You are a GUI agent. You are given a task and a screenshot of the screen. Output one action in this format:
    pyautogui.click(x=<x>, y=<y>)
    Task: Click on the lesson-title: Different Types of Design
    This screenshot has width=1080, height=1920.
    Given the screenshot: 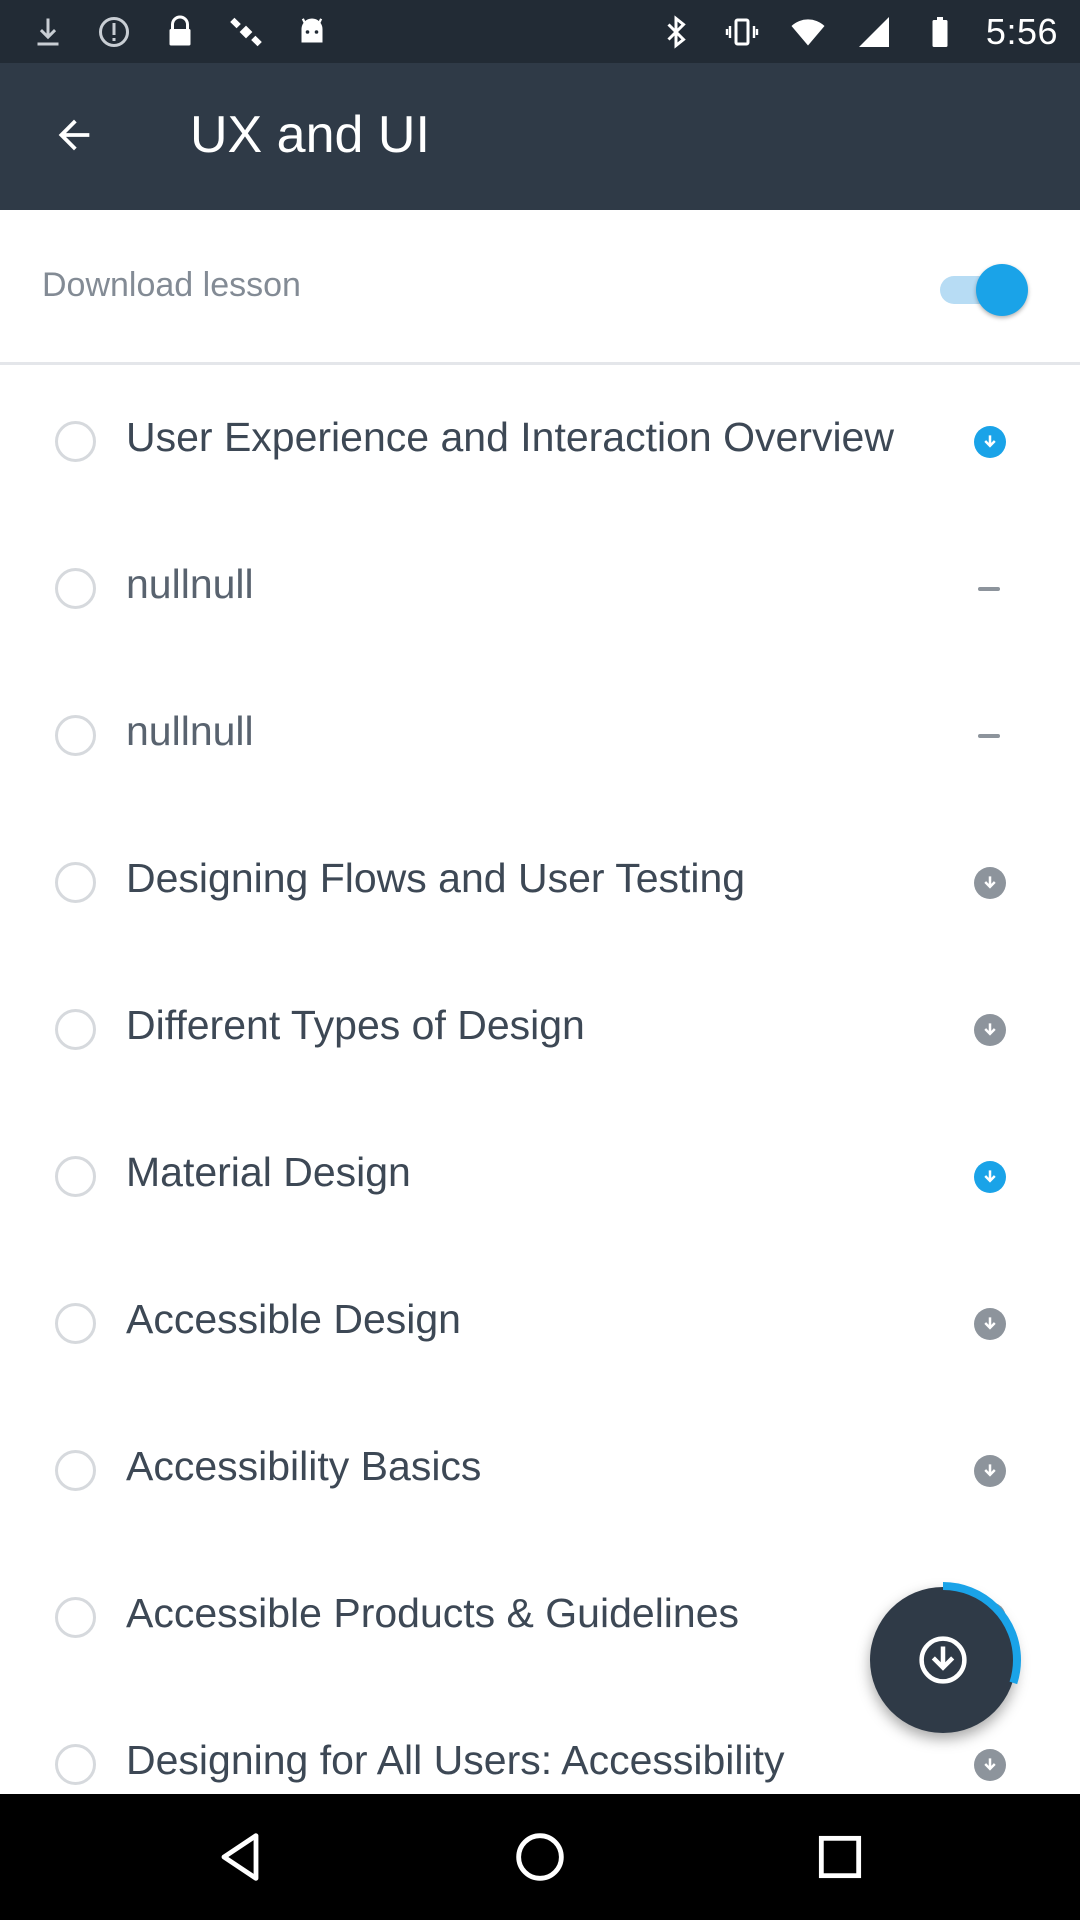 What is the action you would take?
    pyautogui.click(x=355, y=1025)
    